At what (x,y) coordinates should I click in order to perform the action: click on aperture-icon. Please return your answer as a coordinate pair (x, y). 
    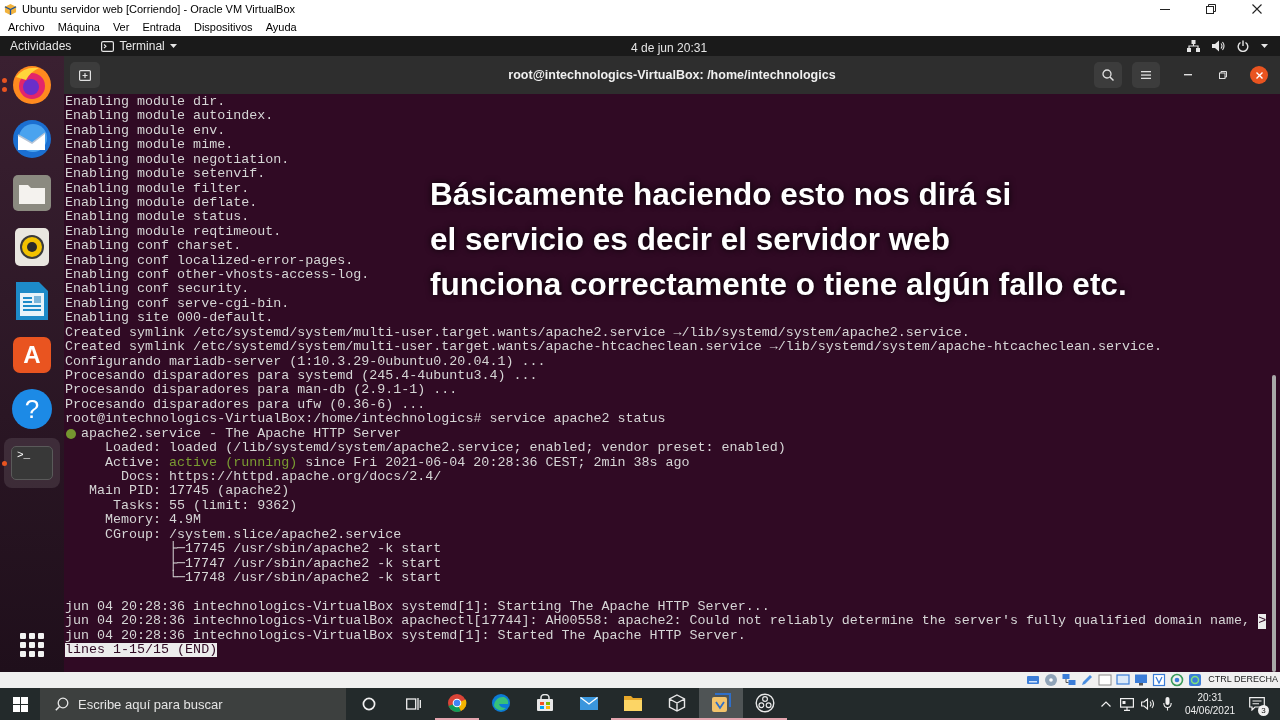
    Looking at the image, I should click on (765, 703).